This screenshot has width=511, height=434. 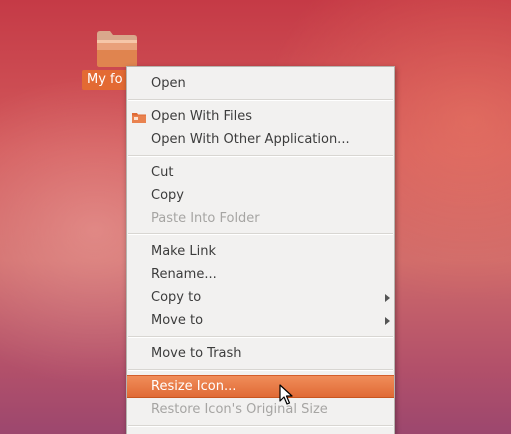 What do you see at coordinates (177, 320) in the screenshot?
I see `menu-item-label: Move to` at bounding box center [177, 320].